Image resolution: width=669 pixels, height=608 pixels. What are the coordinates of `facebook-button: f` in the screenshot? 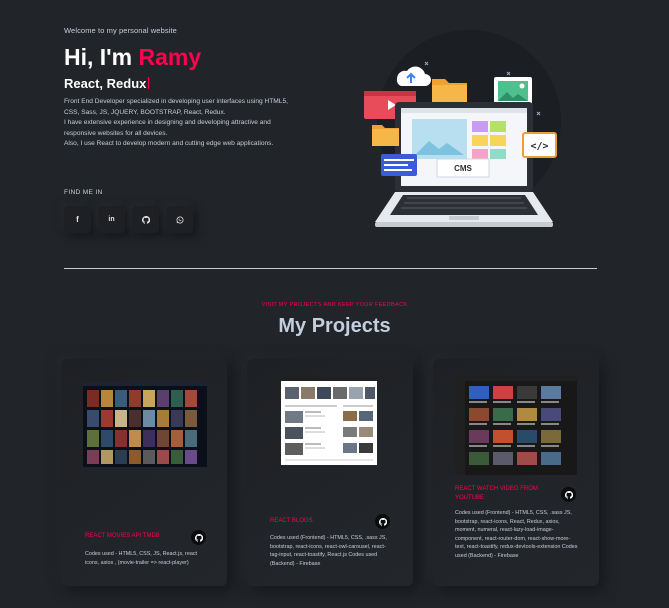 It's located at (77, 219).